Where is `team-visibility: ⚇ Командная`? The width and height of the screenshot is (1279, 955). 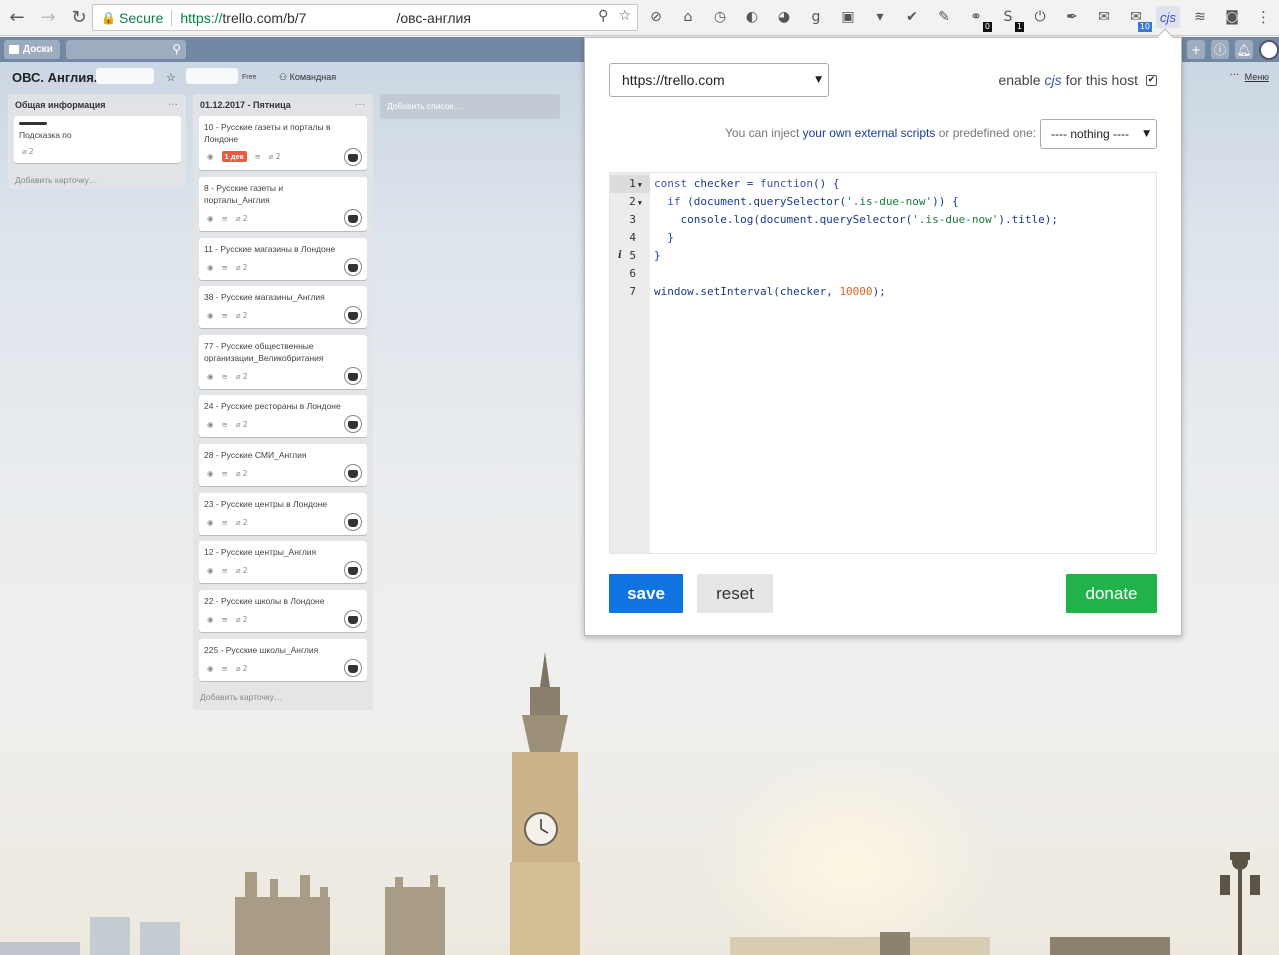 team-visibility: ⚇ Командная is located at coordinates (307, 77).